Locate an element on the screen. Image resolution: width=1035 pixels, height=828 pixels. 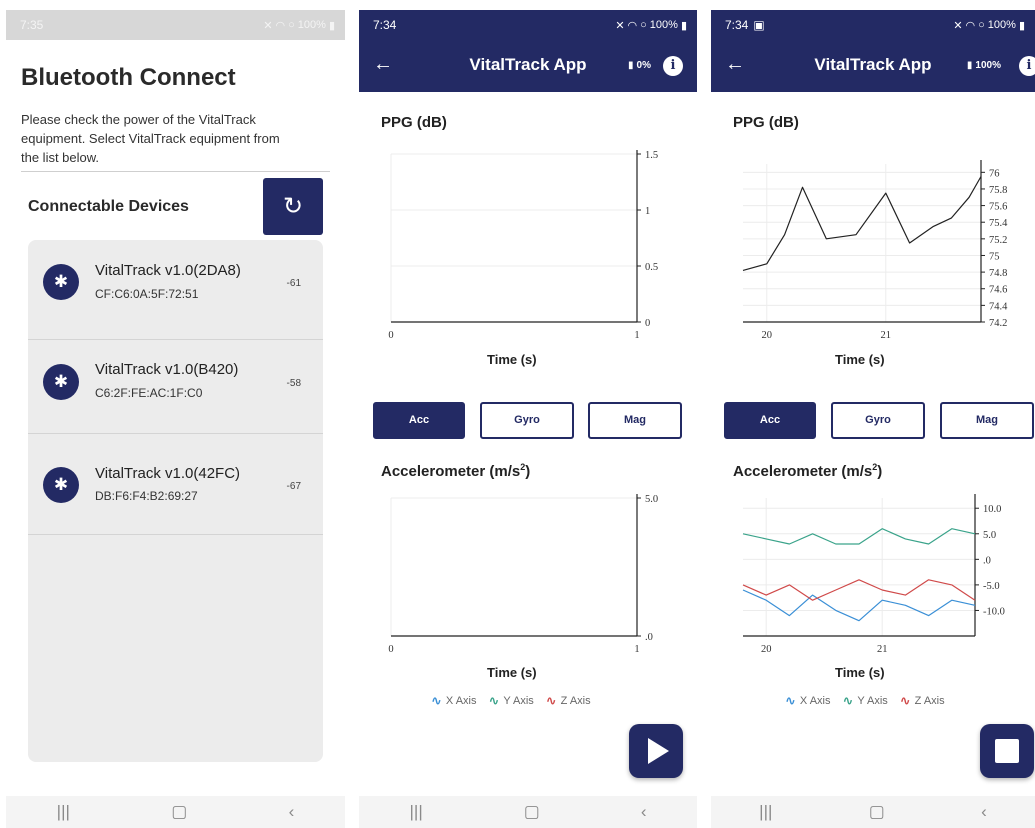
y-tick-label: -5.0 is located at coordinates (991, 586).